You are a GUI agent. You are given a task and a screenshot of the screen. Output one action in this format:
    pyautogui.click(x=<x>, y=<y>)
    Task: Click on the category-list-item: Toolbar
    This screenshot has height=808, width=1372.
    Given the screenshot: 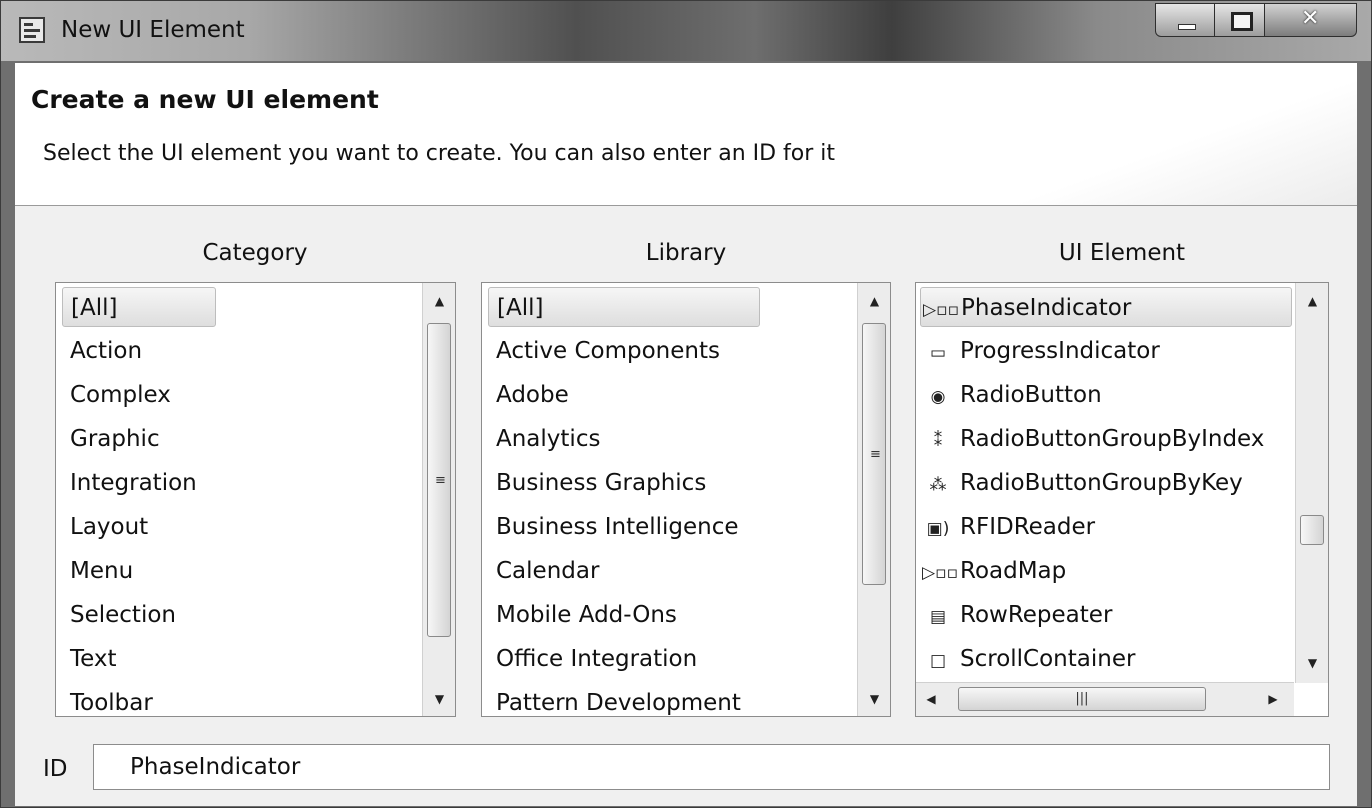 What is the action you would take?
    pyautogui.click(x=107, y=699)
    